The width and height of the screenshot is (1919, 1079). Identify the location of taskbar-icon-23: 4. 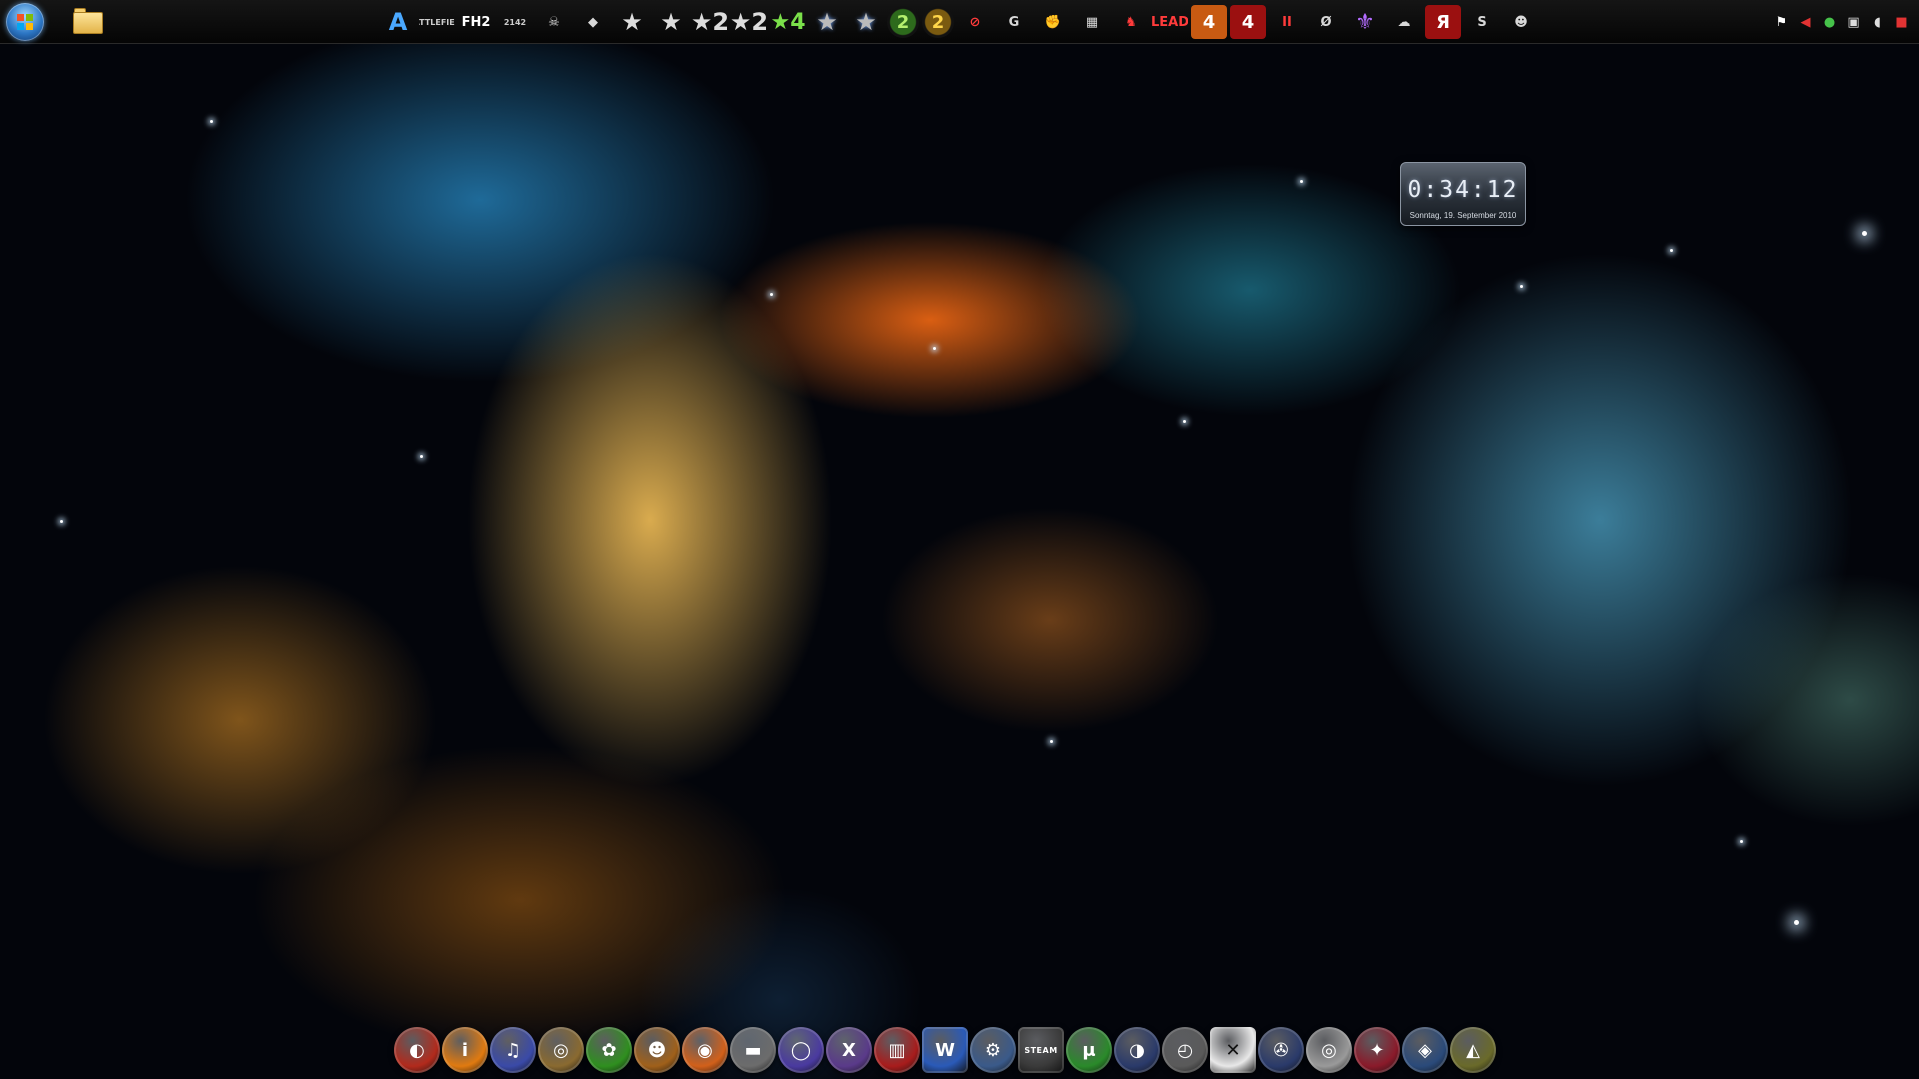
(1248, 22).